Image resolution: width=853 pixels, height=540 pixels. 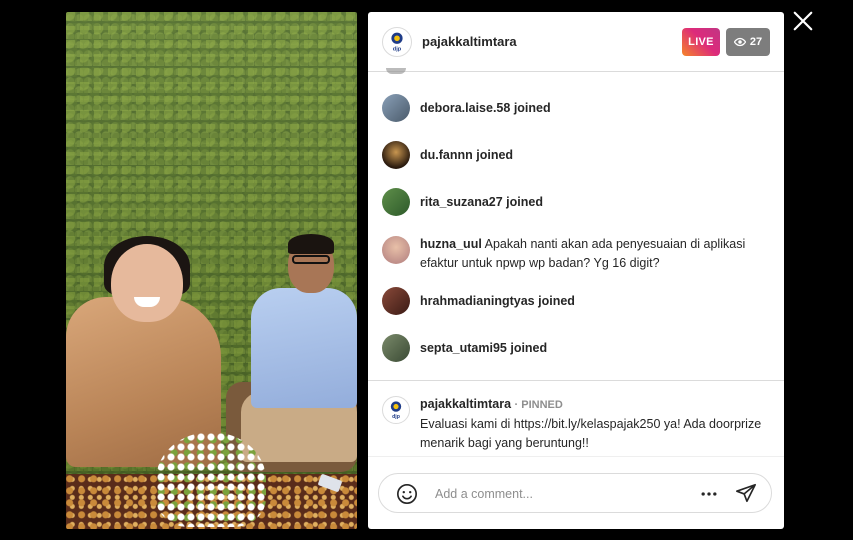 What do you see at coordinates (803, 21) in the screenshot?
I see `close-icon` at bounding box center [803, 21].